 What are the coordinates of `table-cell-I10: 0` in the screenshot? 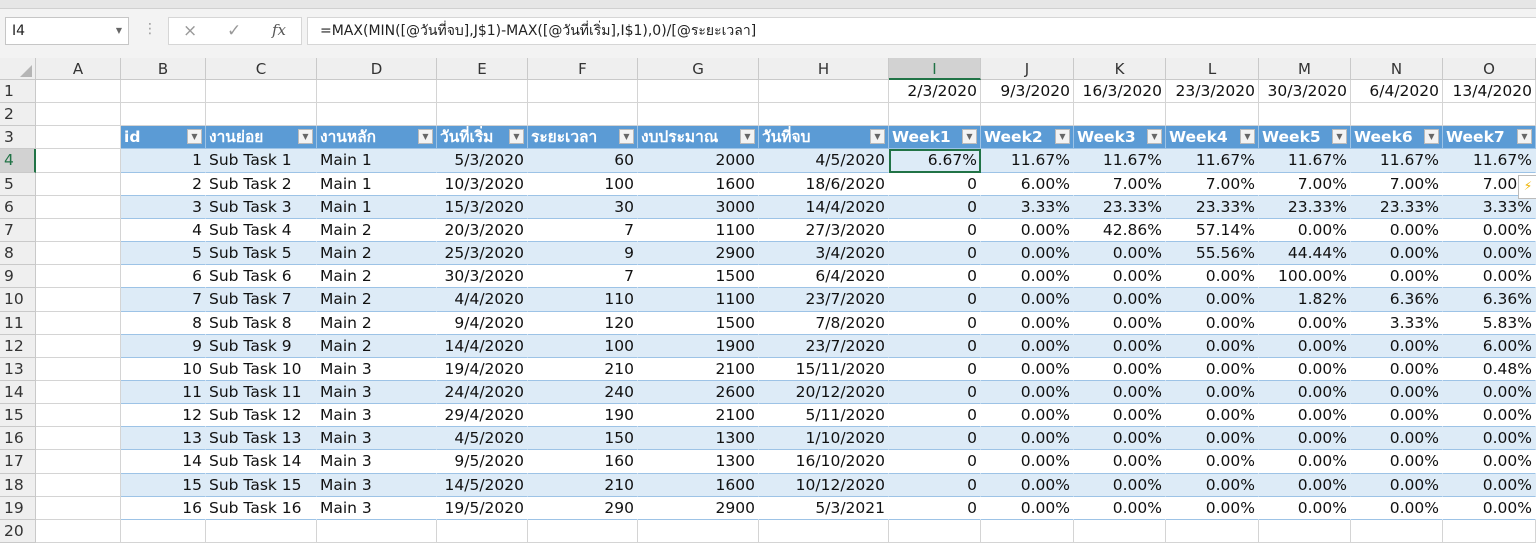 It's located at (935, 300).